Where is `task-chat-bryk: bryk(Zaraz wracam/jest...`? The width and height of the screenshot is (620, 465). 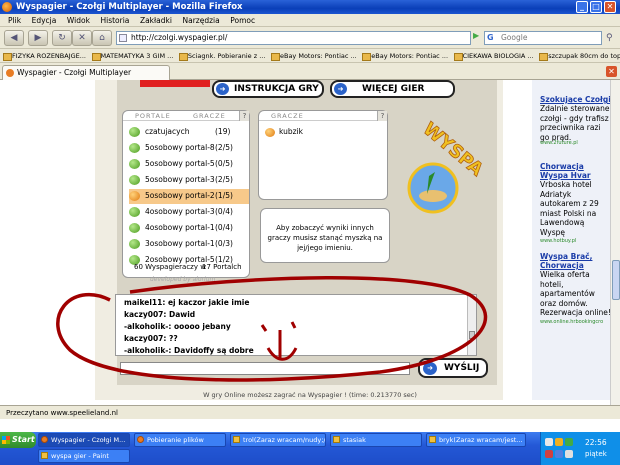 task-chat-bryk: bryk(Zaraz wracam/jest... is located at coordinates (476, 440).